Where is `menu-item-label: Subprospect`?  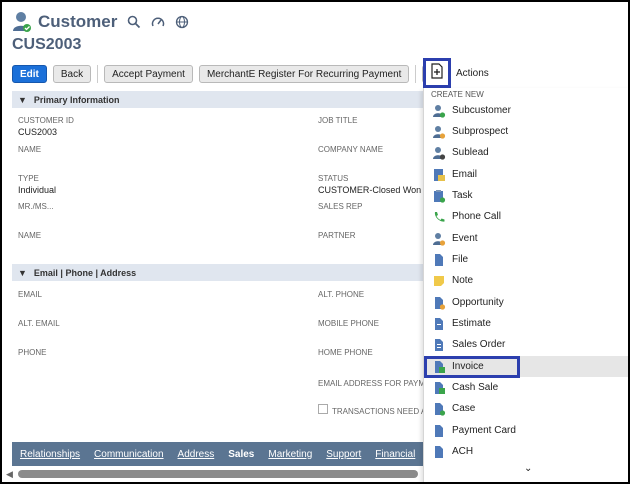
menu-item-label: Subprospect is located at coordinates (480, 131).